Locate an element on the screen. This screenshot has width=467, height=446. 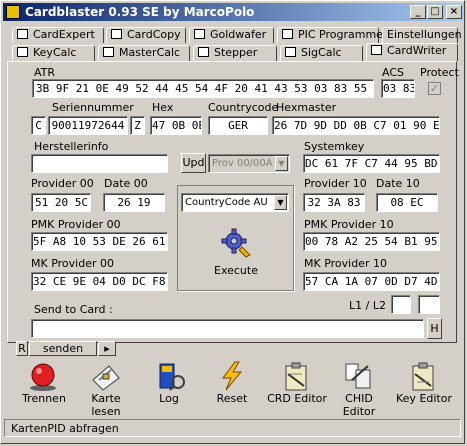
serial-number-field: 90011972644 is located at coordinates (88, 125).